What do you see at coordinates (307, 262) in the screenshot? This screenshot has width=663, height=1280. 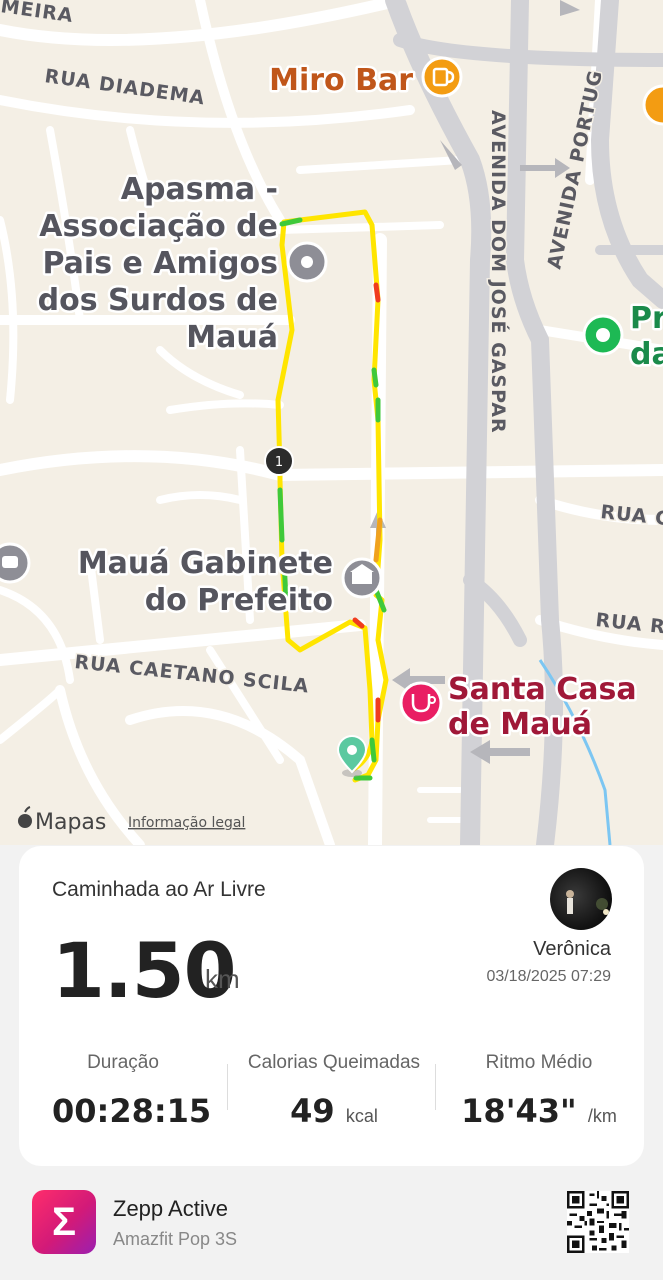 I see `place-icon` at bounding box center [307, 262].